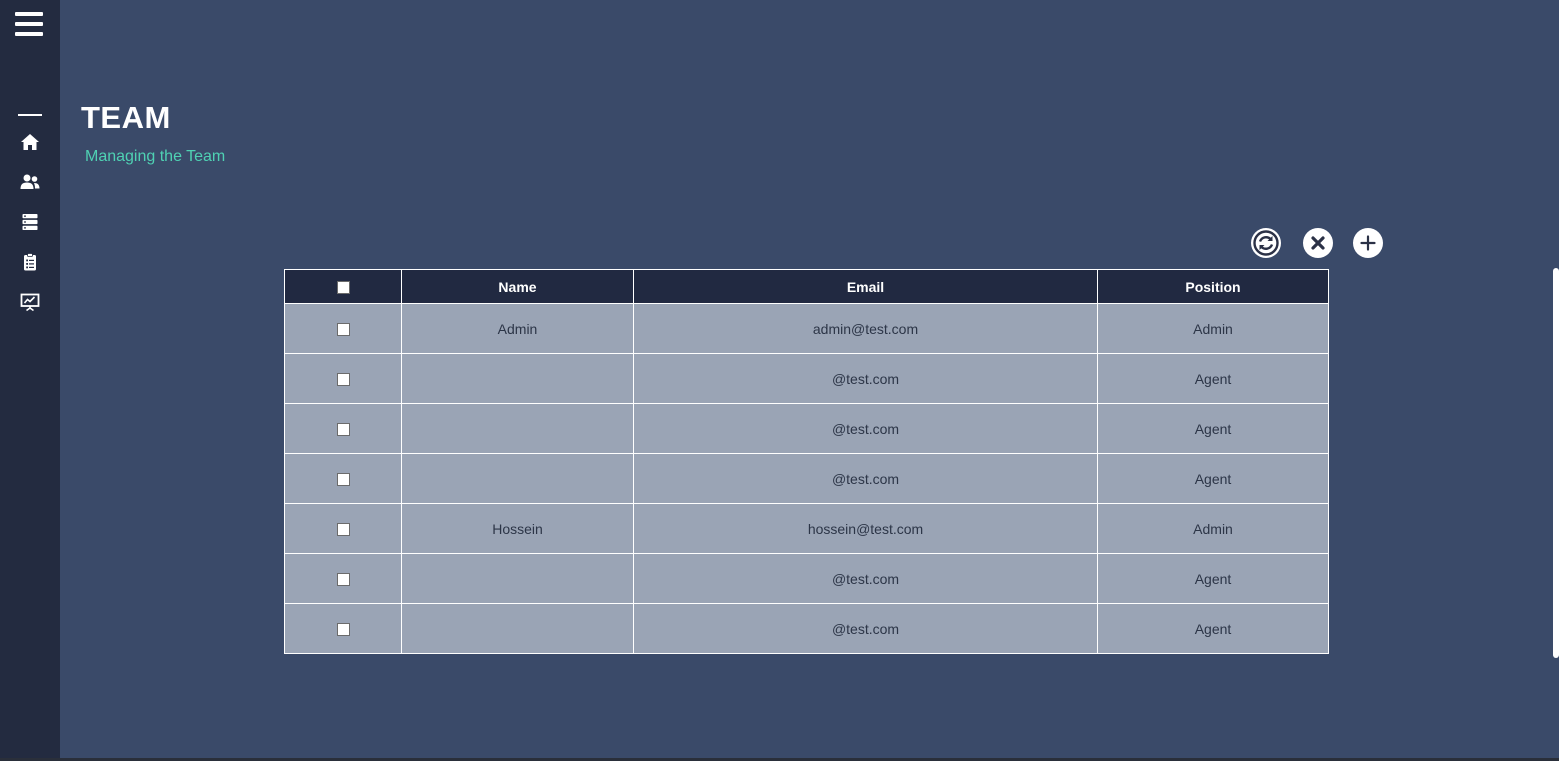  I want to click on presentation-icon, so click(30, 302).